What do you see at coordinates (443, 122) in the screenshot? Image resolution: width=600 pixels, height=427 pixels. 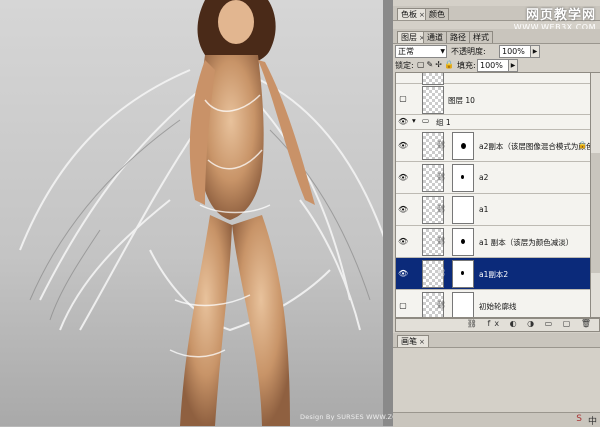 I see `layer-name: 组 1` at bounding box center [443, 122].